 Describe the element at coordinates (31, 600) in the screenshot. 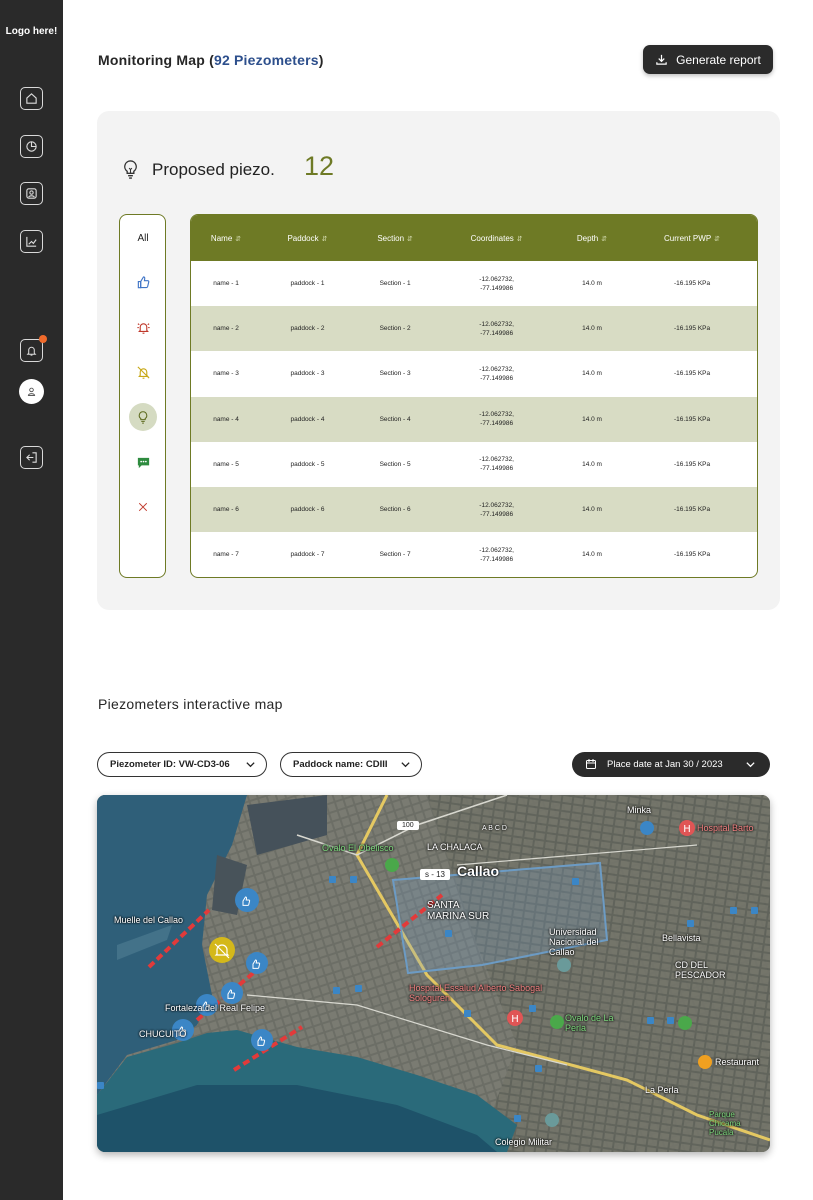

I see `sidebar: Logo here!` at that location.